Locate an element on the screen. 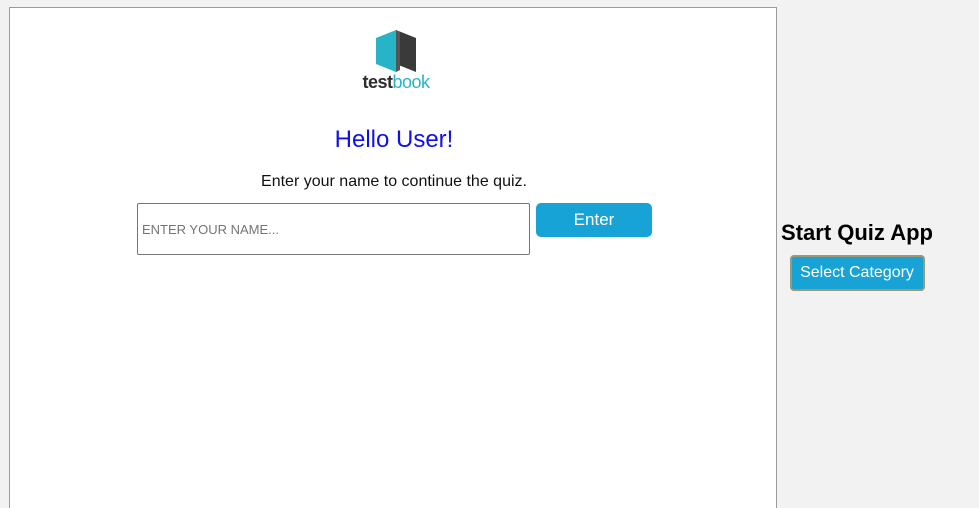 The image size is (979, 508). start-quiz-title: Start Quiz App is located at coordinates (857, 232).